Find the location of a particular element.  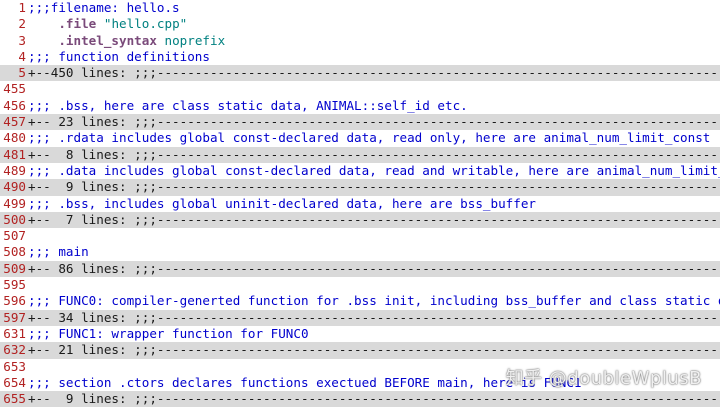

directive-keyword: .file is located at coordinates (77, 24).